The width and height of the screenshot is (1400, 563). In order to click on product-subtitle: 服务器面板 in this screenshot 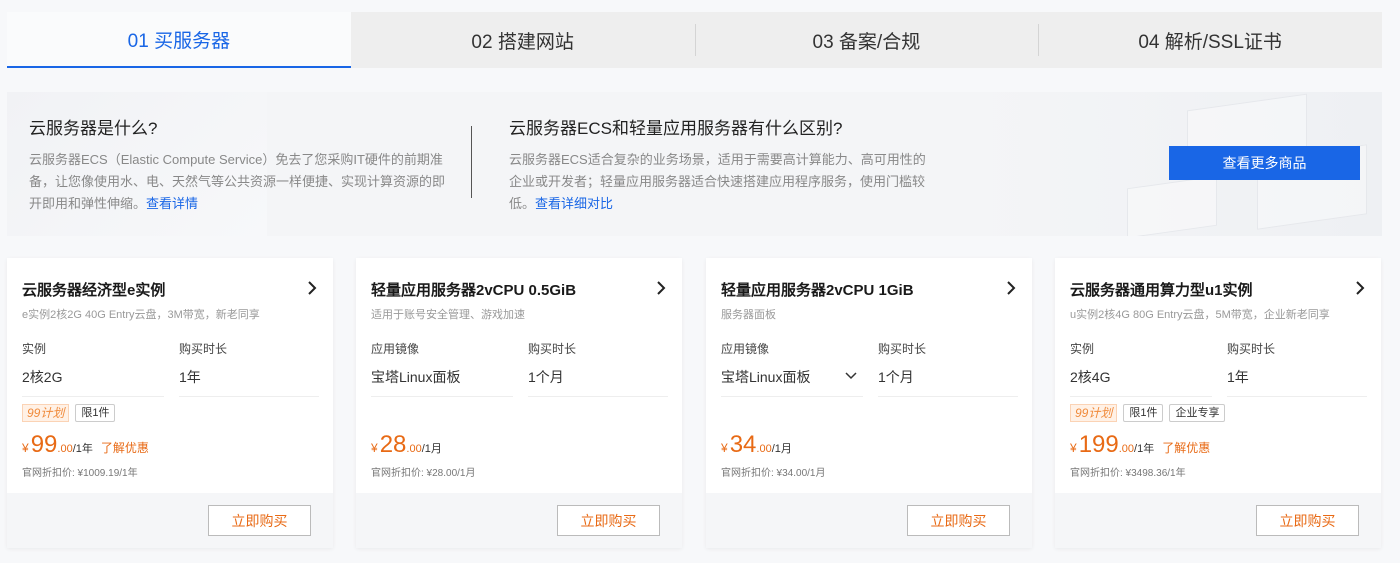, I will do `click(748, 315)`.